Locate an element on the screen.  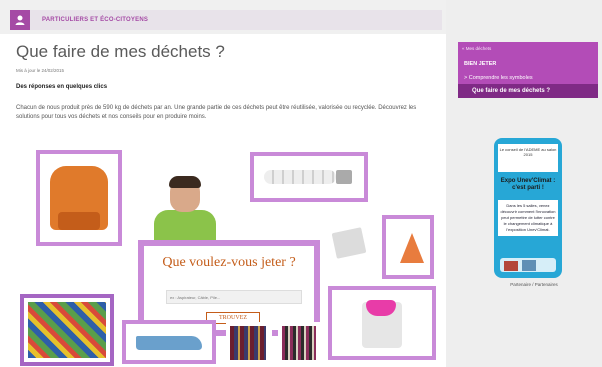
section-title: PARTICULIERS ET ÉCO-CITOYENS is located at coordinates (95, 20).